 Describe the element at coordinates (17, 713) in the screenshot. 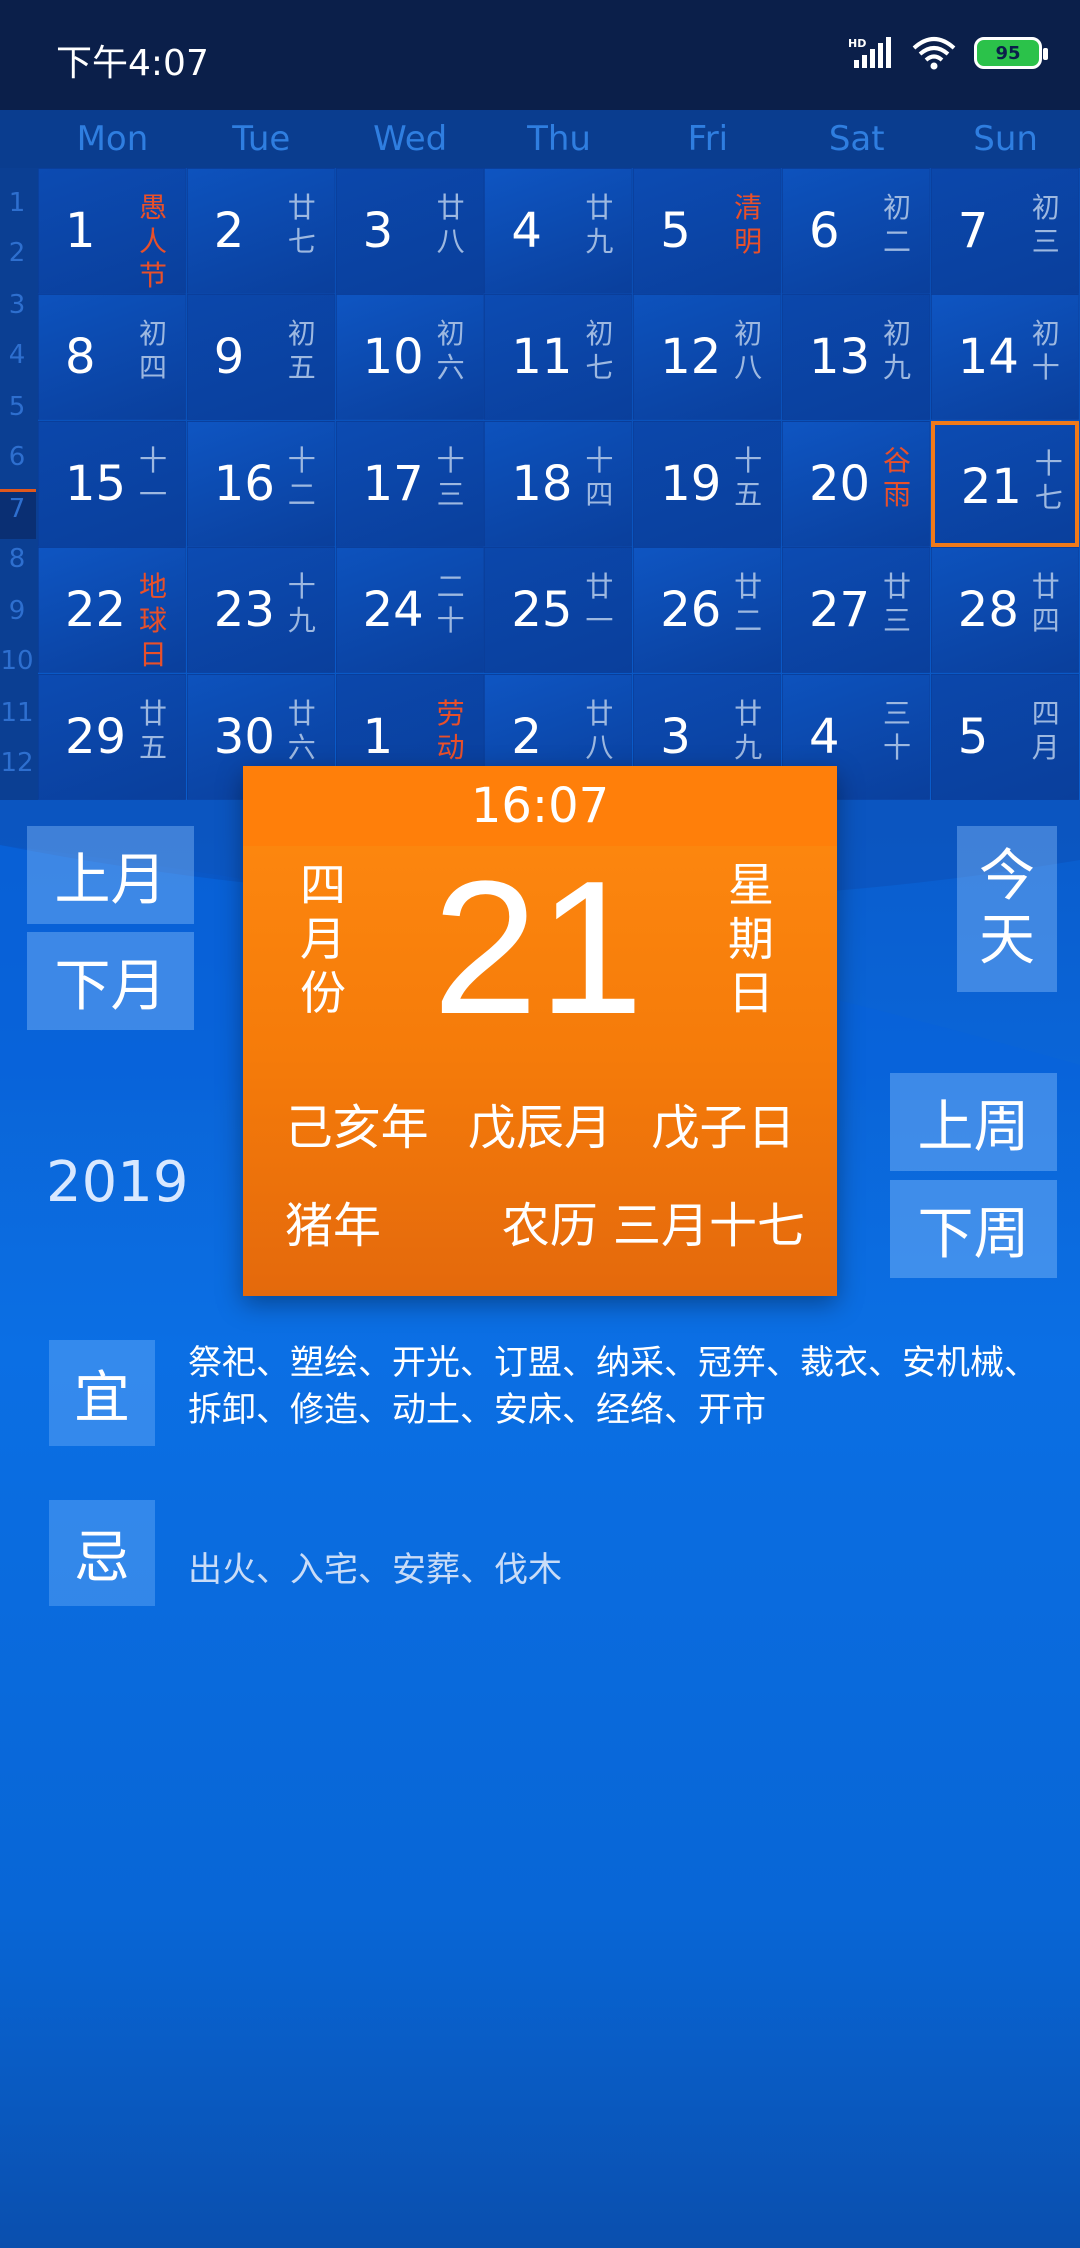

I see `month-index: 11` at that location.